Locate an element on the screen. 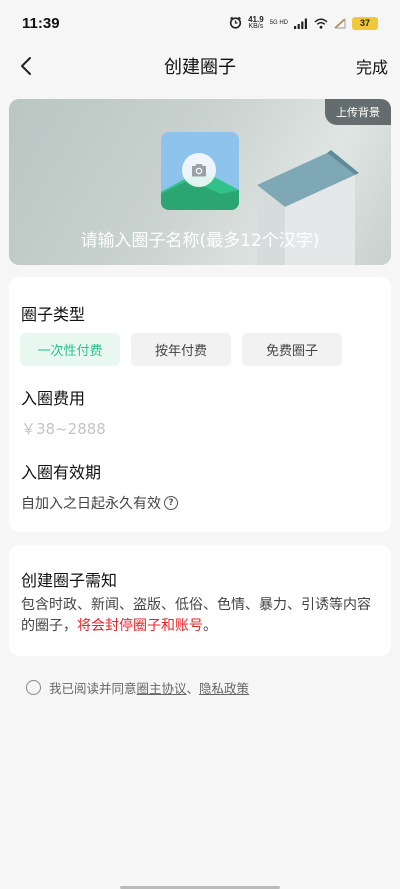 Image resolution: width=400 pixels, height=889 pixels. back-button is located at coordinates (26, 66).